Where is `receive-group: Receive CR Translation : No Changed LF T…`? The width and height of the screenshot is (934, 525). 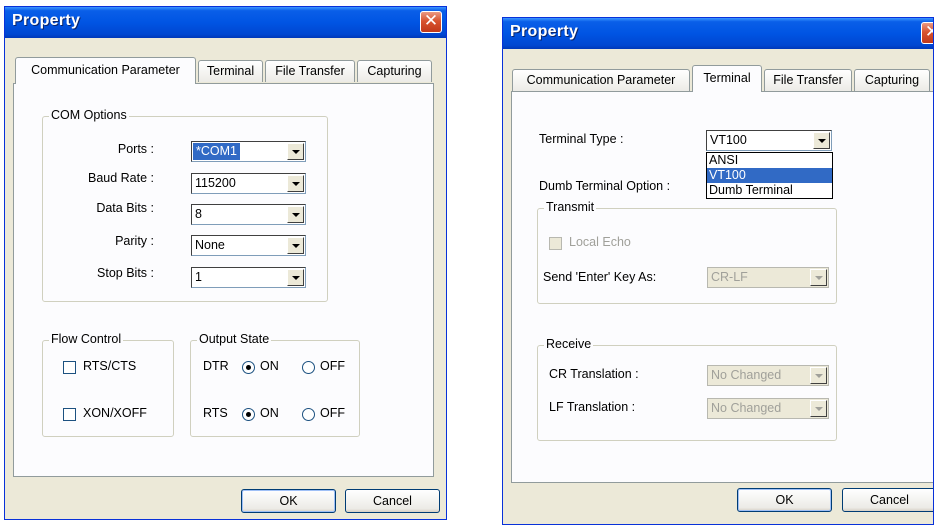 receive-group: Receive CR Translation : No Changed LF T… is located at coordinates (687, 389).